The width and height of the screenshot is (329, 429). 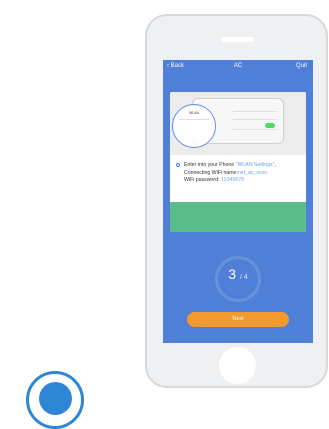 What do you see at coordinates (194, 113) in the screenshot?
I see `wlan-label: WLAN` at bounding box center [194, 113].